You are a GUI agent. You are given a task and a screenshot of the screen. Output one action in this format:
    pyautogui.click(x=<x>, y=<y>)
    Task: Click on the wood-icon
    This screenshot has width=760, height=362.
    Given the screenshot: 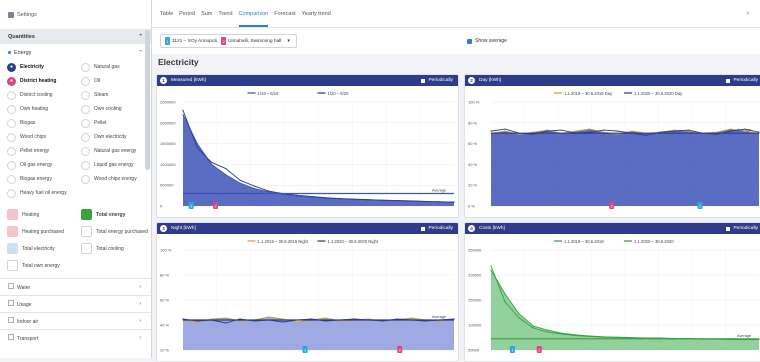 What is the action you would take?
    pyautogui.click(x=11, y=137)
    